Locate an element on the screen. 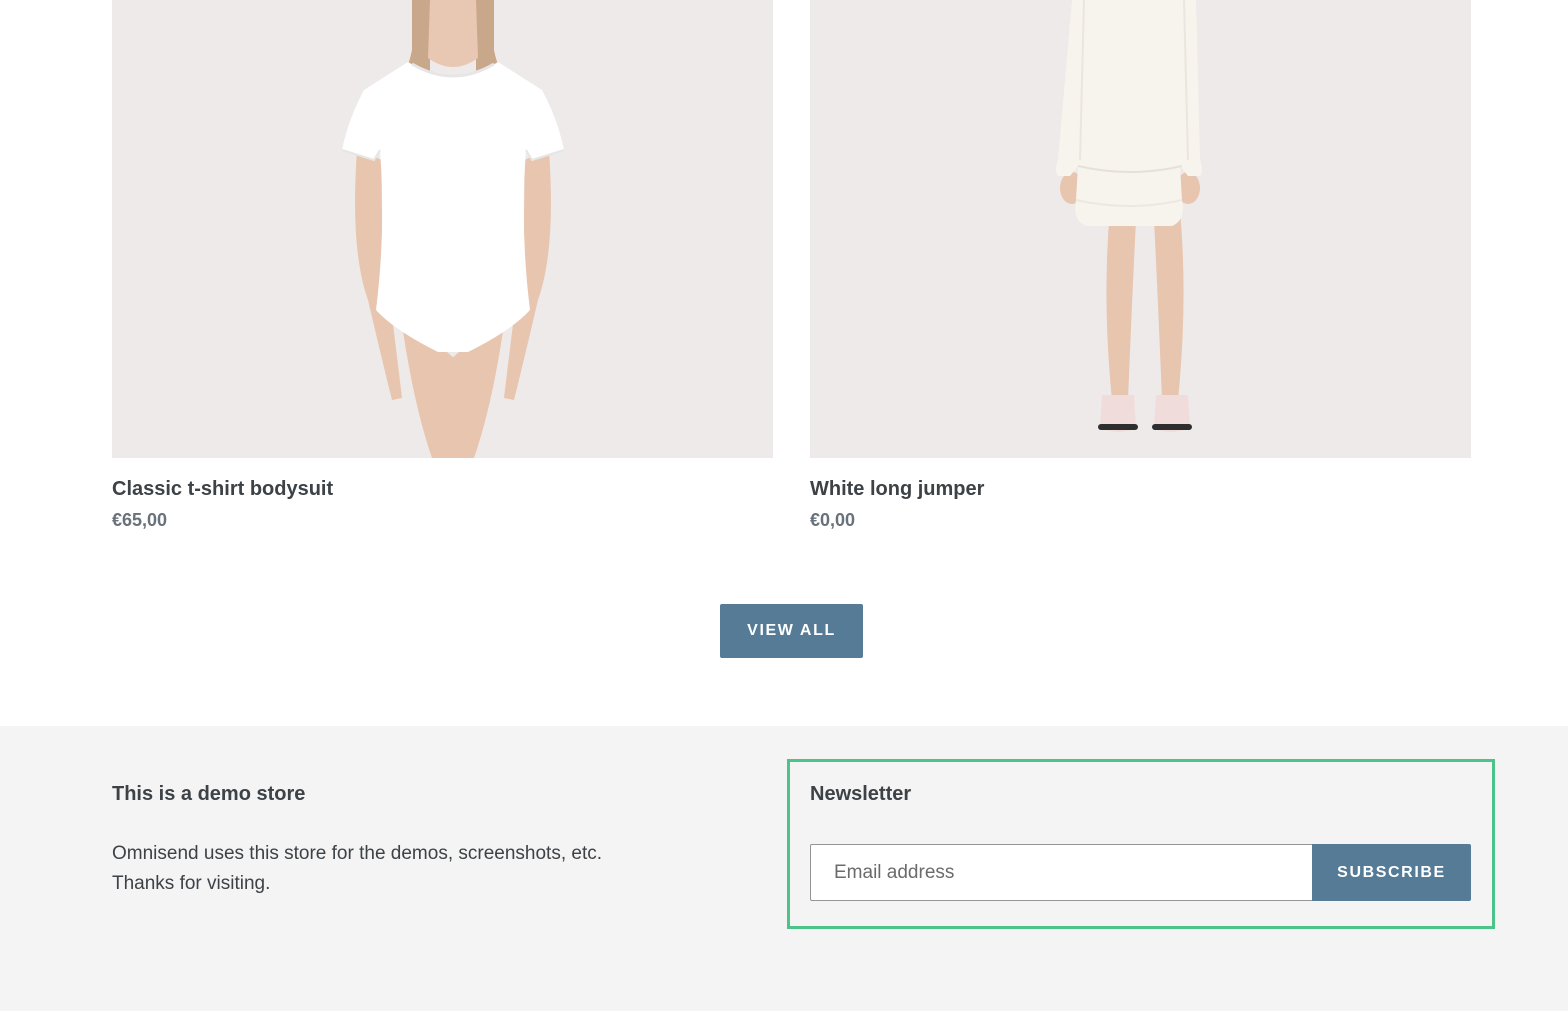  newsletter-title: Newsletter is located at coordinates (861, 794).